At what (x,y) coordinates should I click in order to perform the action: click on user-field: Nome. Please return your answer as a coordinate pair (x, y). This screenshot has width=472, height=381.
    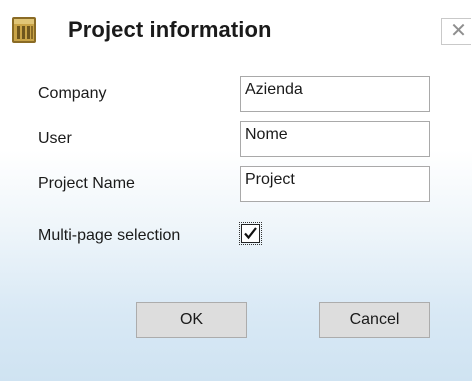
    Looking at the image, I should click on (335, 139).